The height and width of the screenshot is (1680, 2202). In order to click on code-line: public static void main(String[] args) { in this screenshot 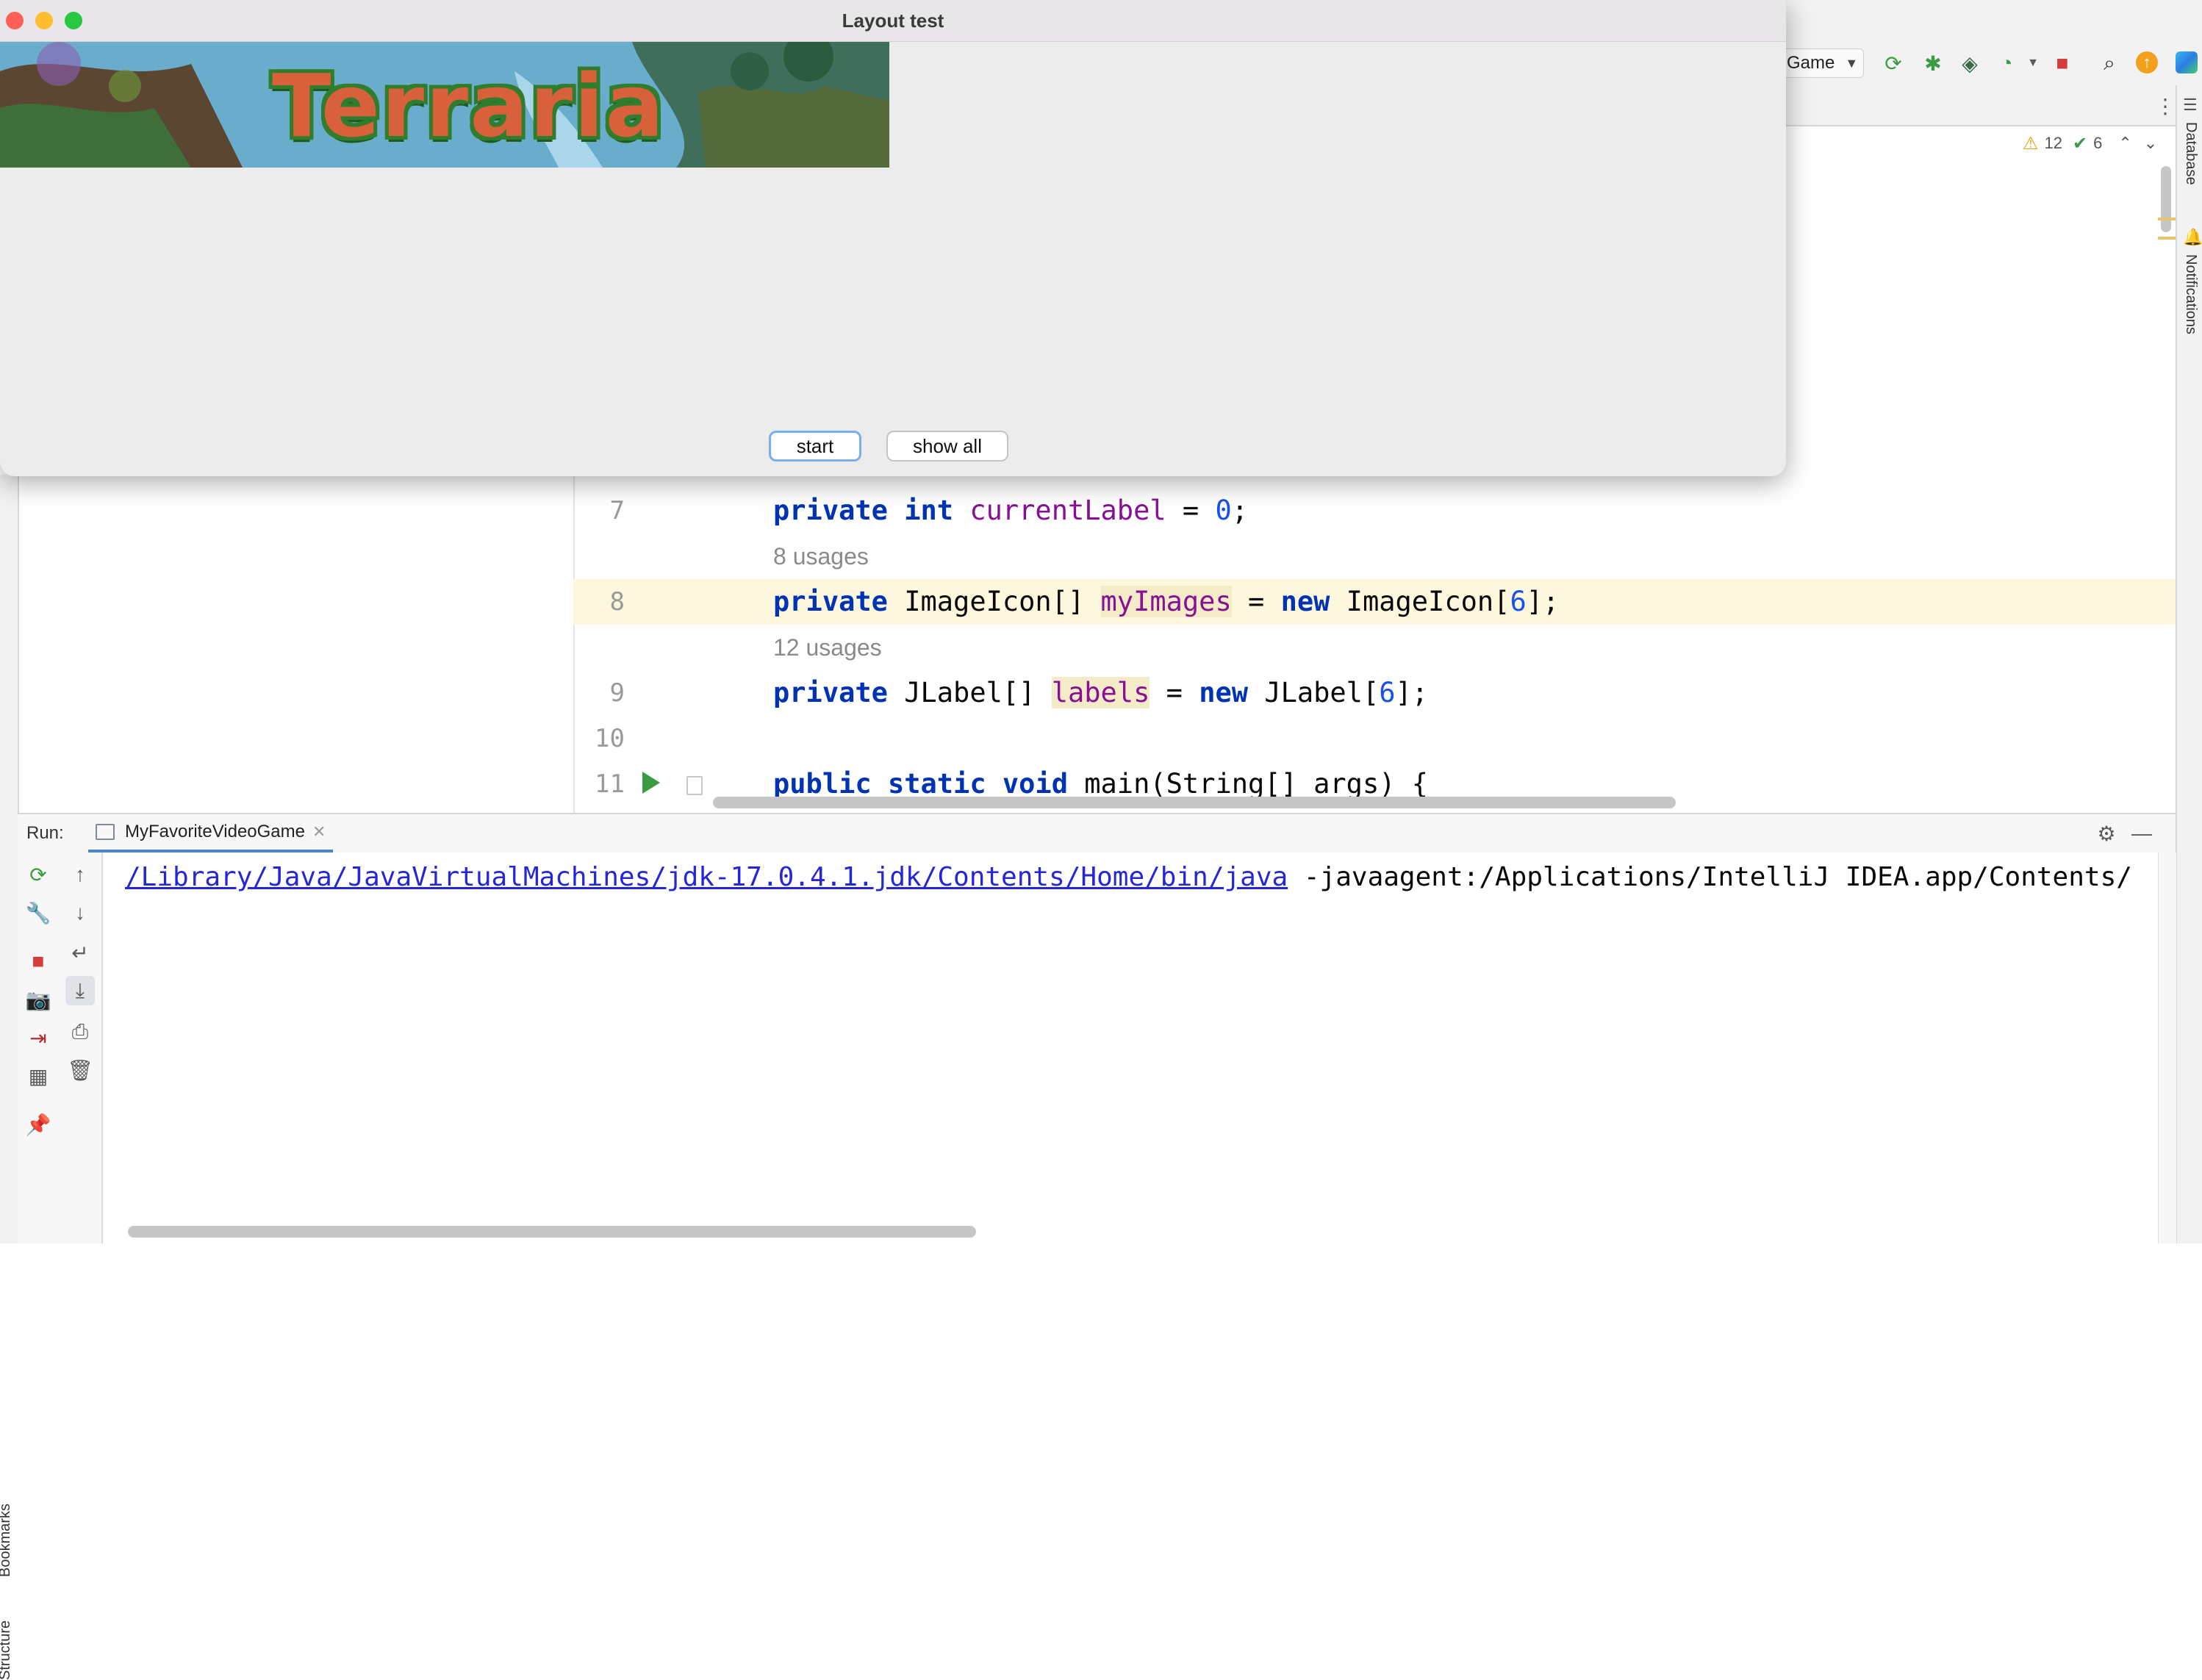, I will do `click(1101, 779)`.